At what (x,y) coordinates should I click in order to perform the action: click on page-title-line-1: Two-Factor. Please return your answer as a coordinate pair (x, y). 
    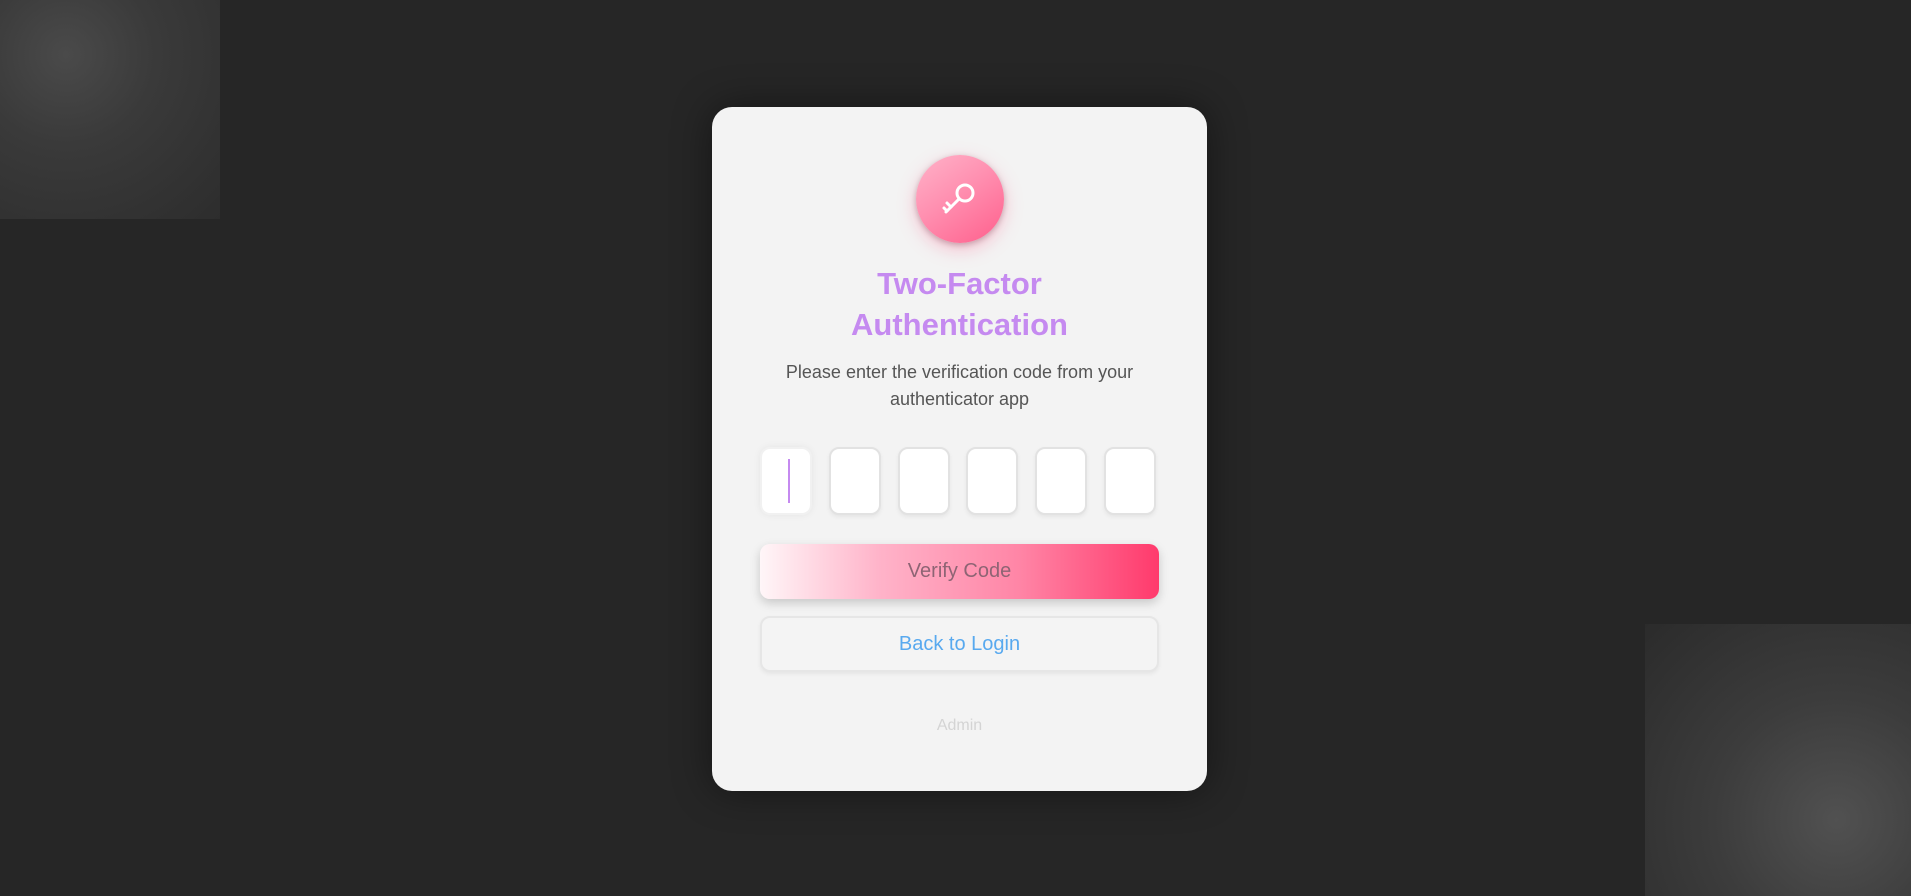
    Looking at the image, I should click on (959, 283).